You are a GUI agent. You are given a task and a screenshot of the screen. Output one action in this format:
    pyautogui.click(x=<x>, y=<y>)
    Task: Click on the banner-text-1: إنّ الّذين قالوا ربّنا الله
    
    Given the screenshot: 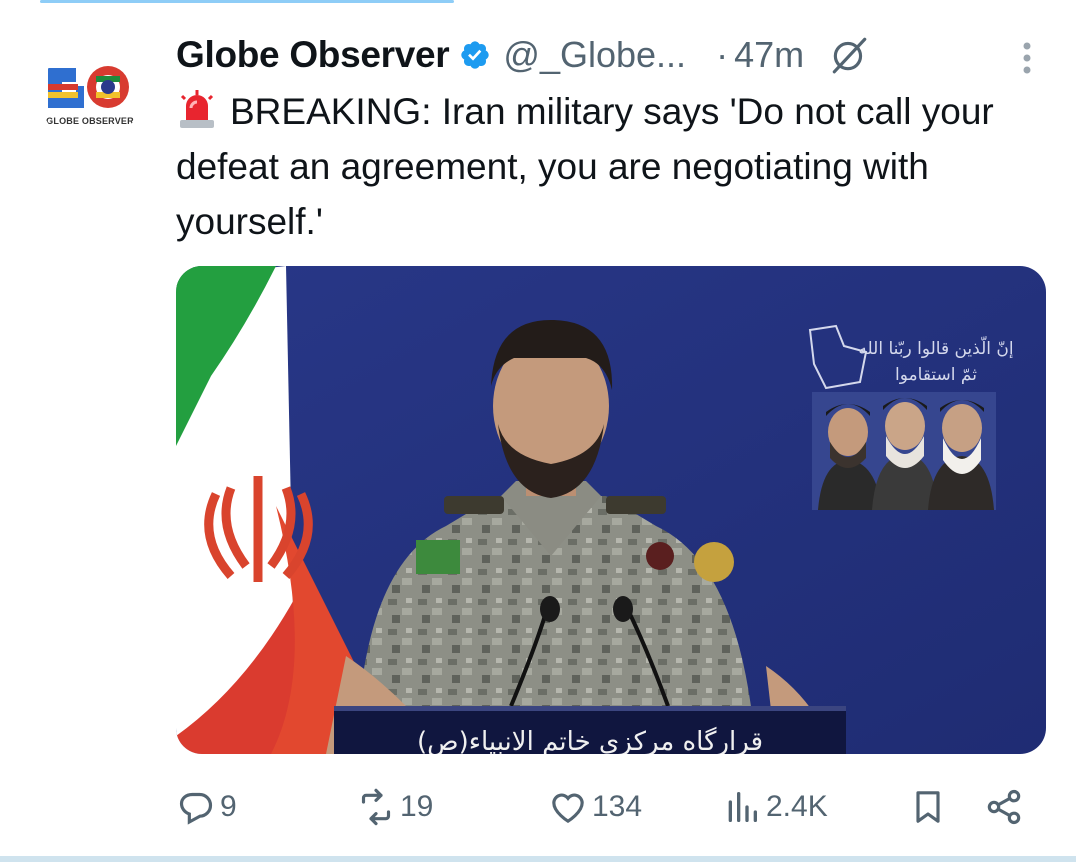 What is the action you would take?
    pyautogui.click(x=935, y=347)
    